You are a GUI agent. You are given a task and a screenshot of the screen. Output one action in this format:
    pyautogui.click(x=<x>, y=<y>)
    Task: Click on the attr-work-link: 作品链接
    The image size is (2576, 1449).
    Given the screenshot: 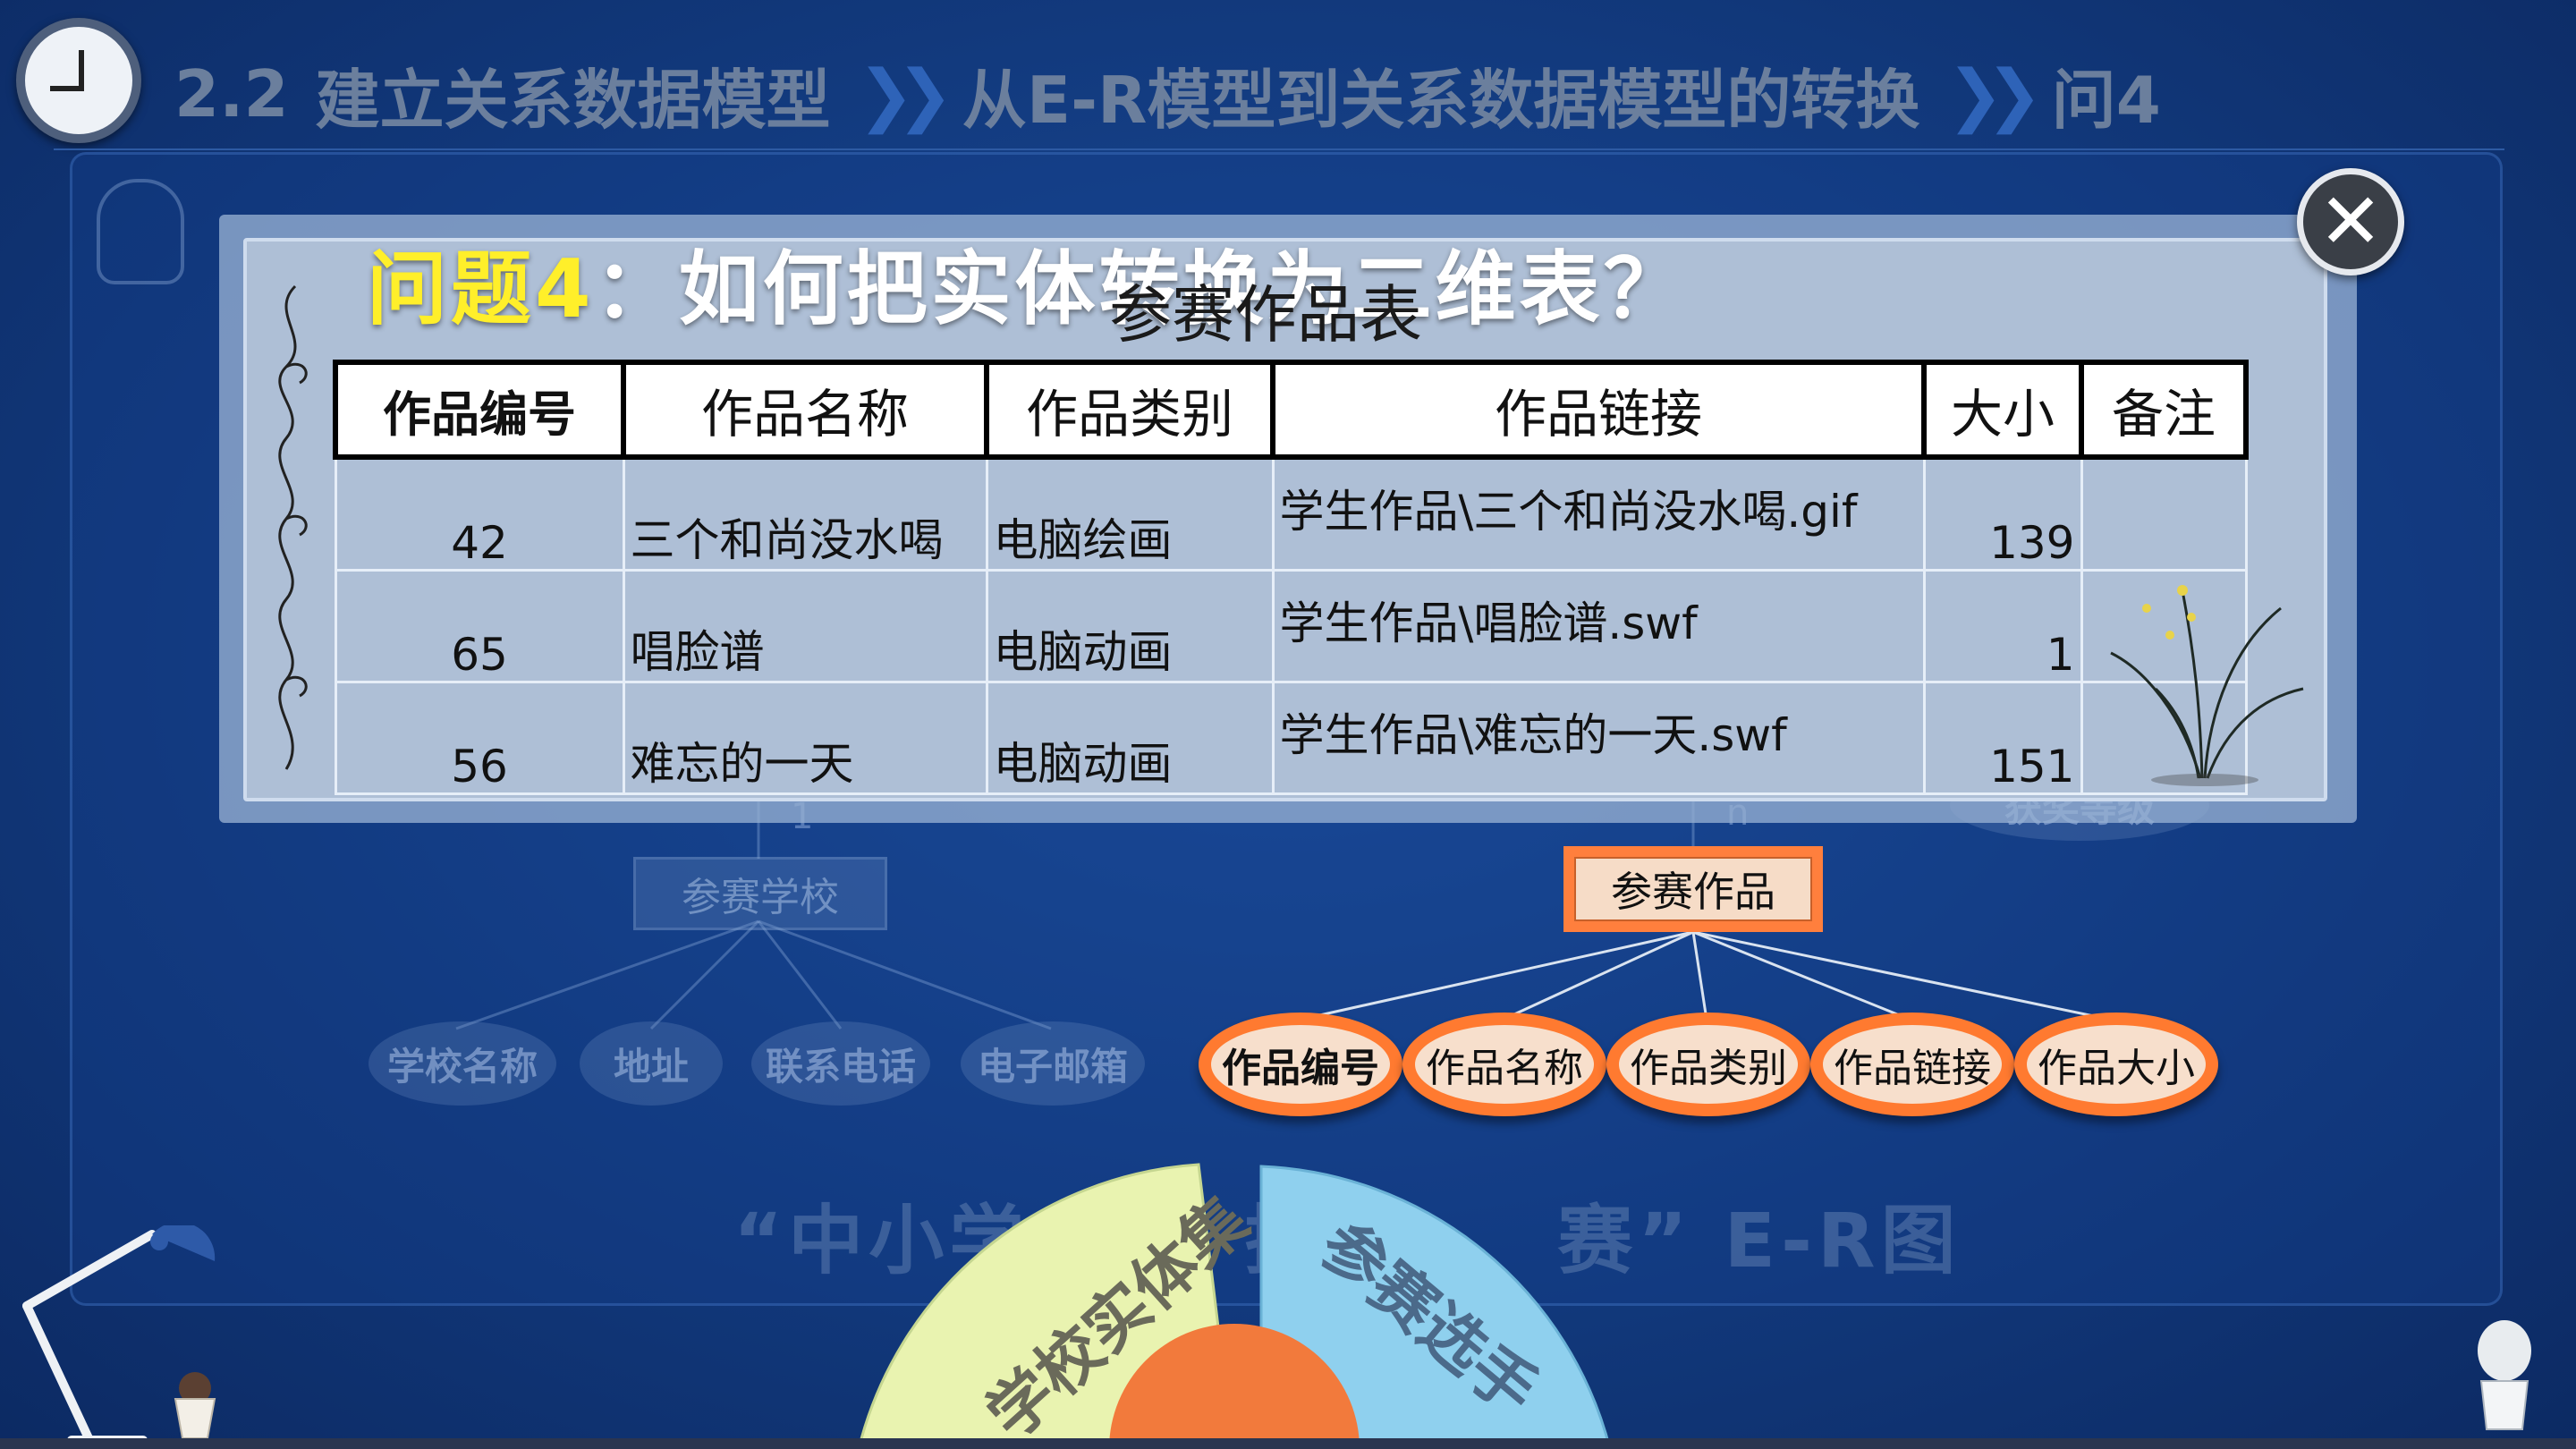 What is the action you would take?
    pyautogui.click(x=1912, y=1064)
    